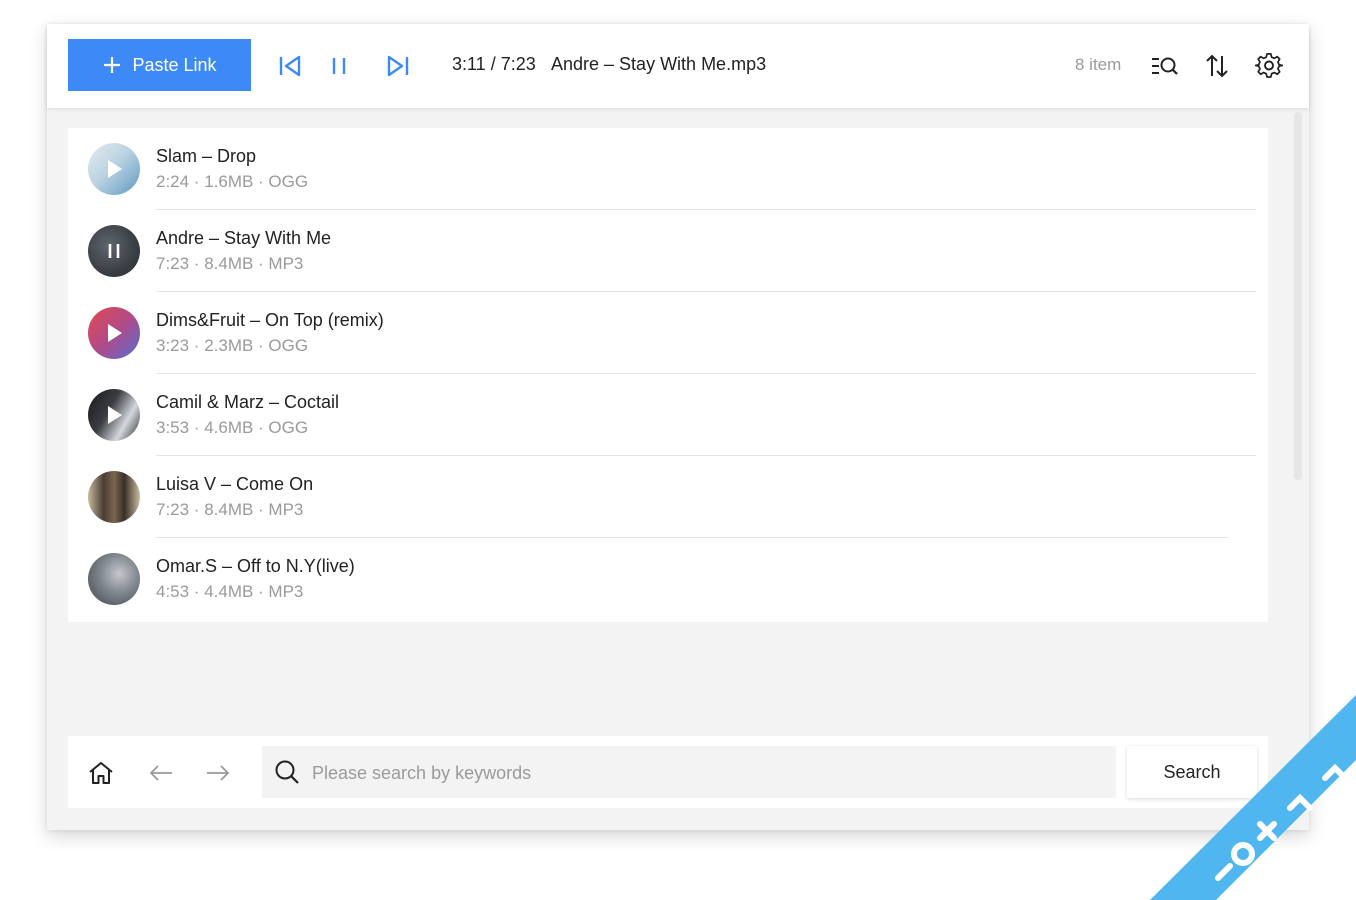 The height and width of the screenshot is (900, 1356). I want to click on home-button, so click(101, 773).